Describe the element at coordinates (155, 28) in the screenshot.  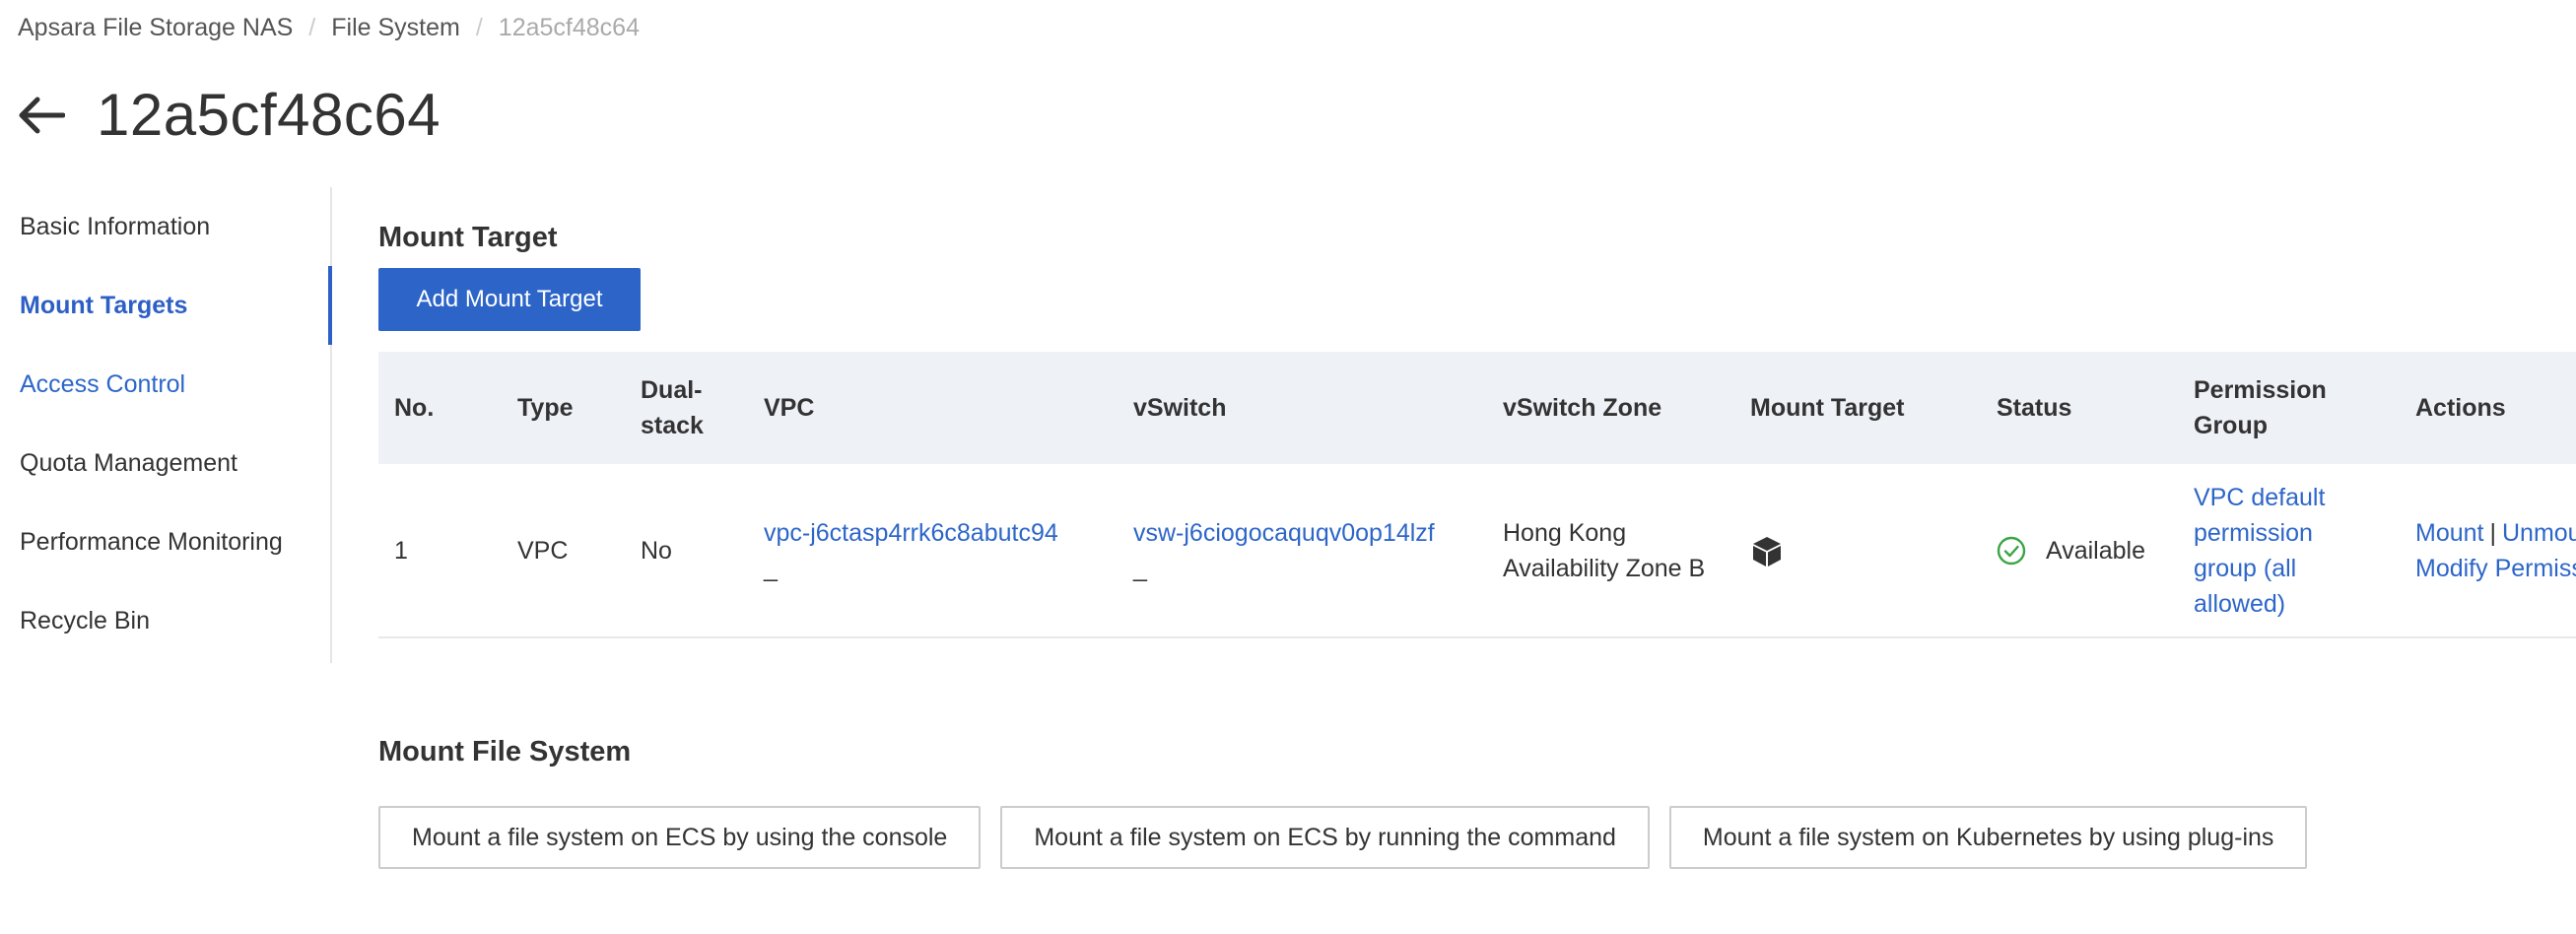
I see `breadcrumb-item-nas: Apsara File Storage NAS` at that location.